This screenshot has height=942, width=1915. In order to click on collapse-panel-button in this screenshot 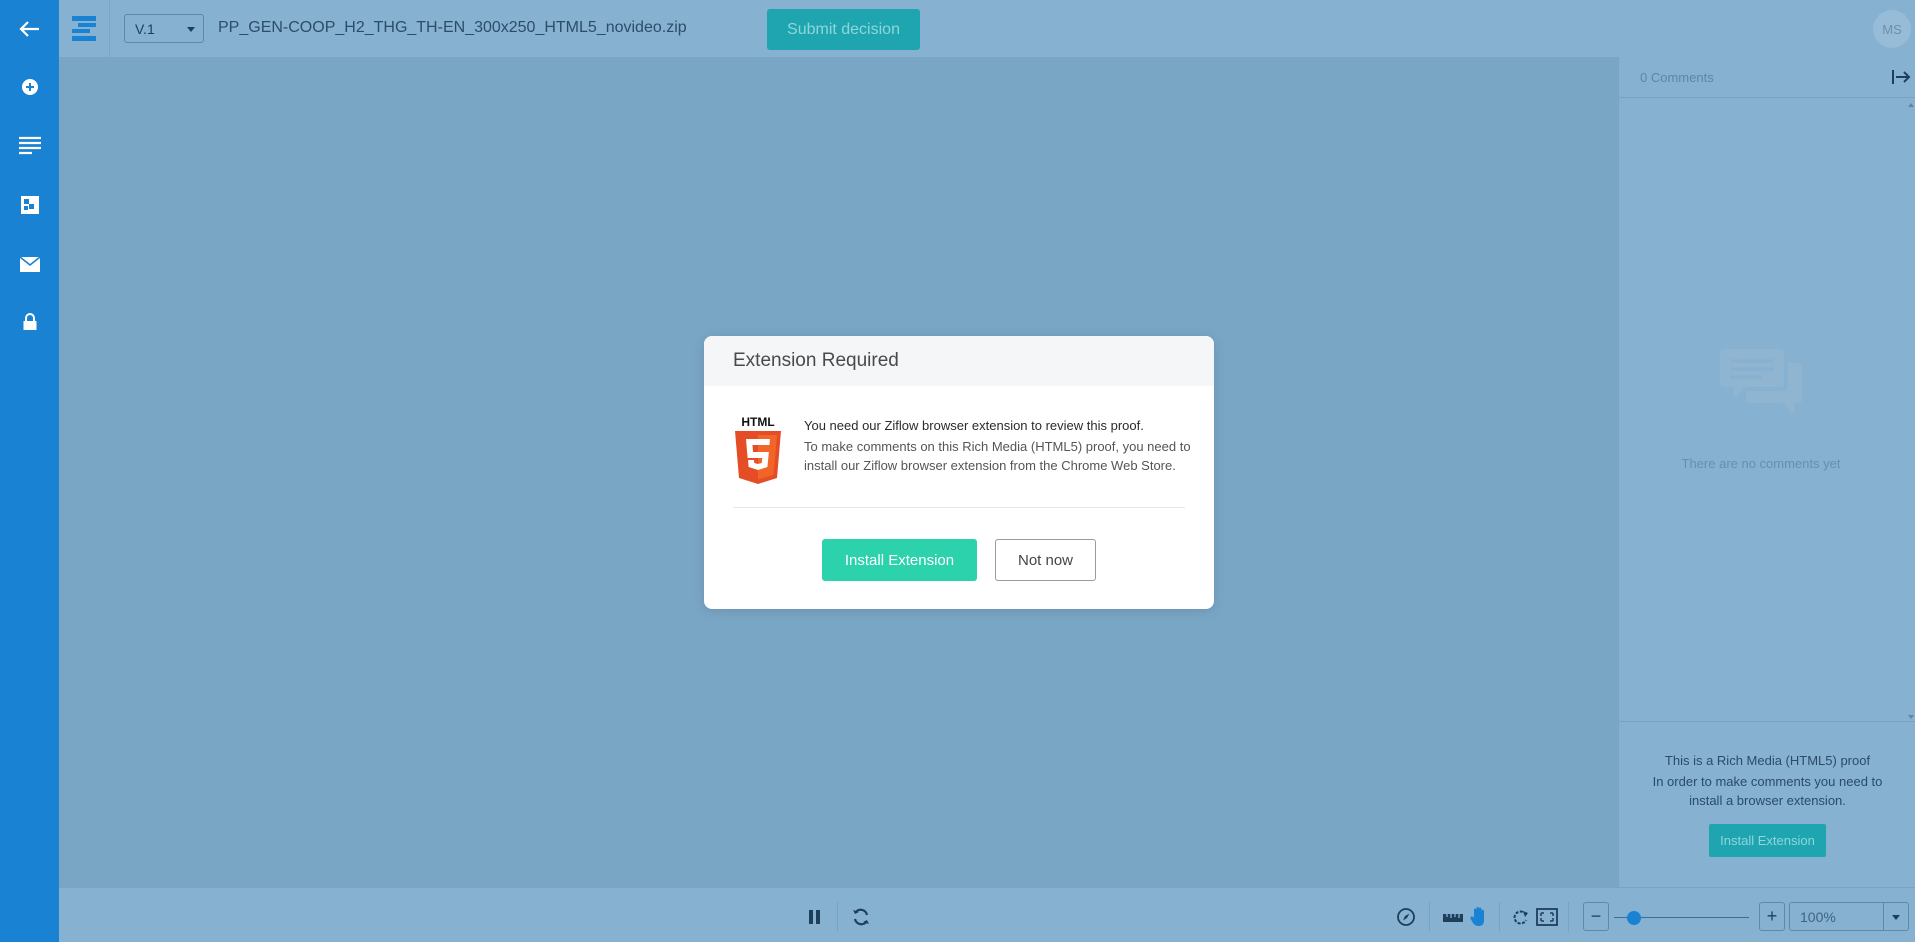, I will do `click(1901, 77)`.